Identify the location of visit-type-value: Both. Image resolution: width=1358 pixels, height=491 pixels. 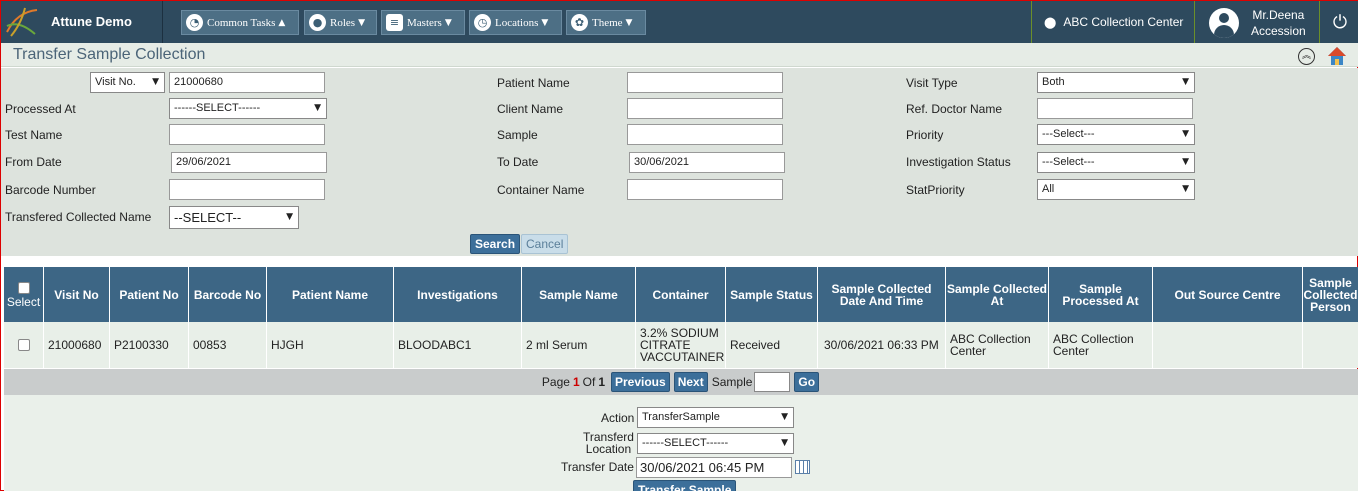
(1053, 82).